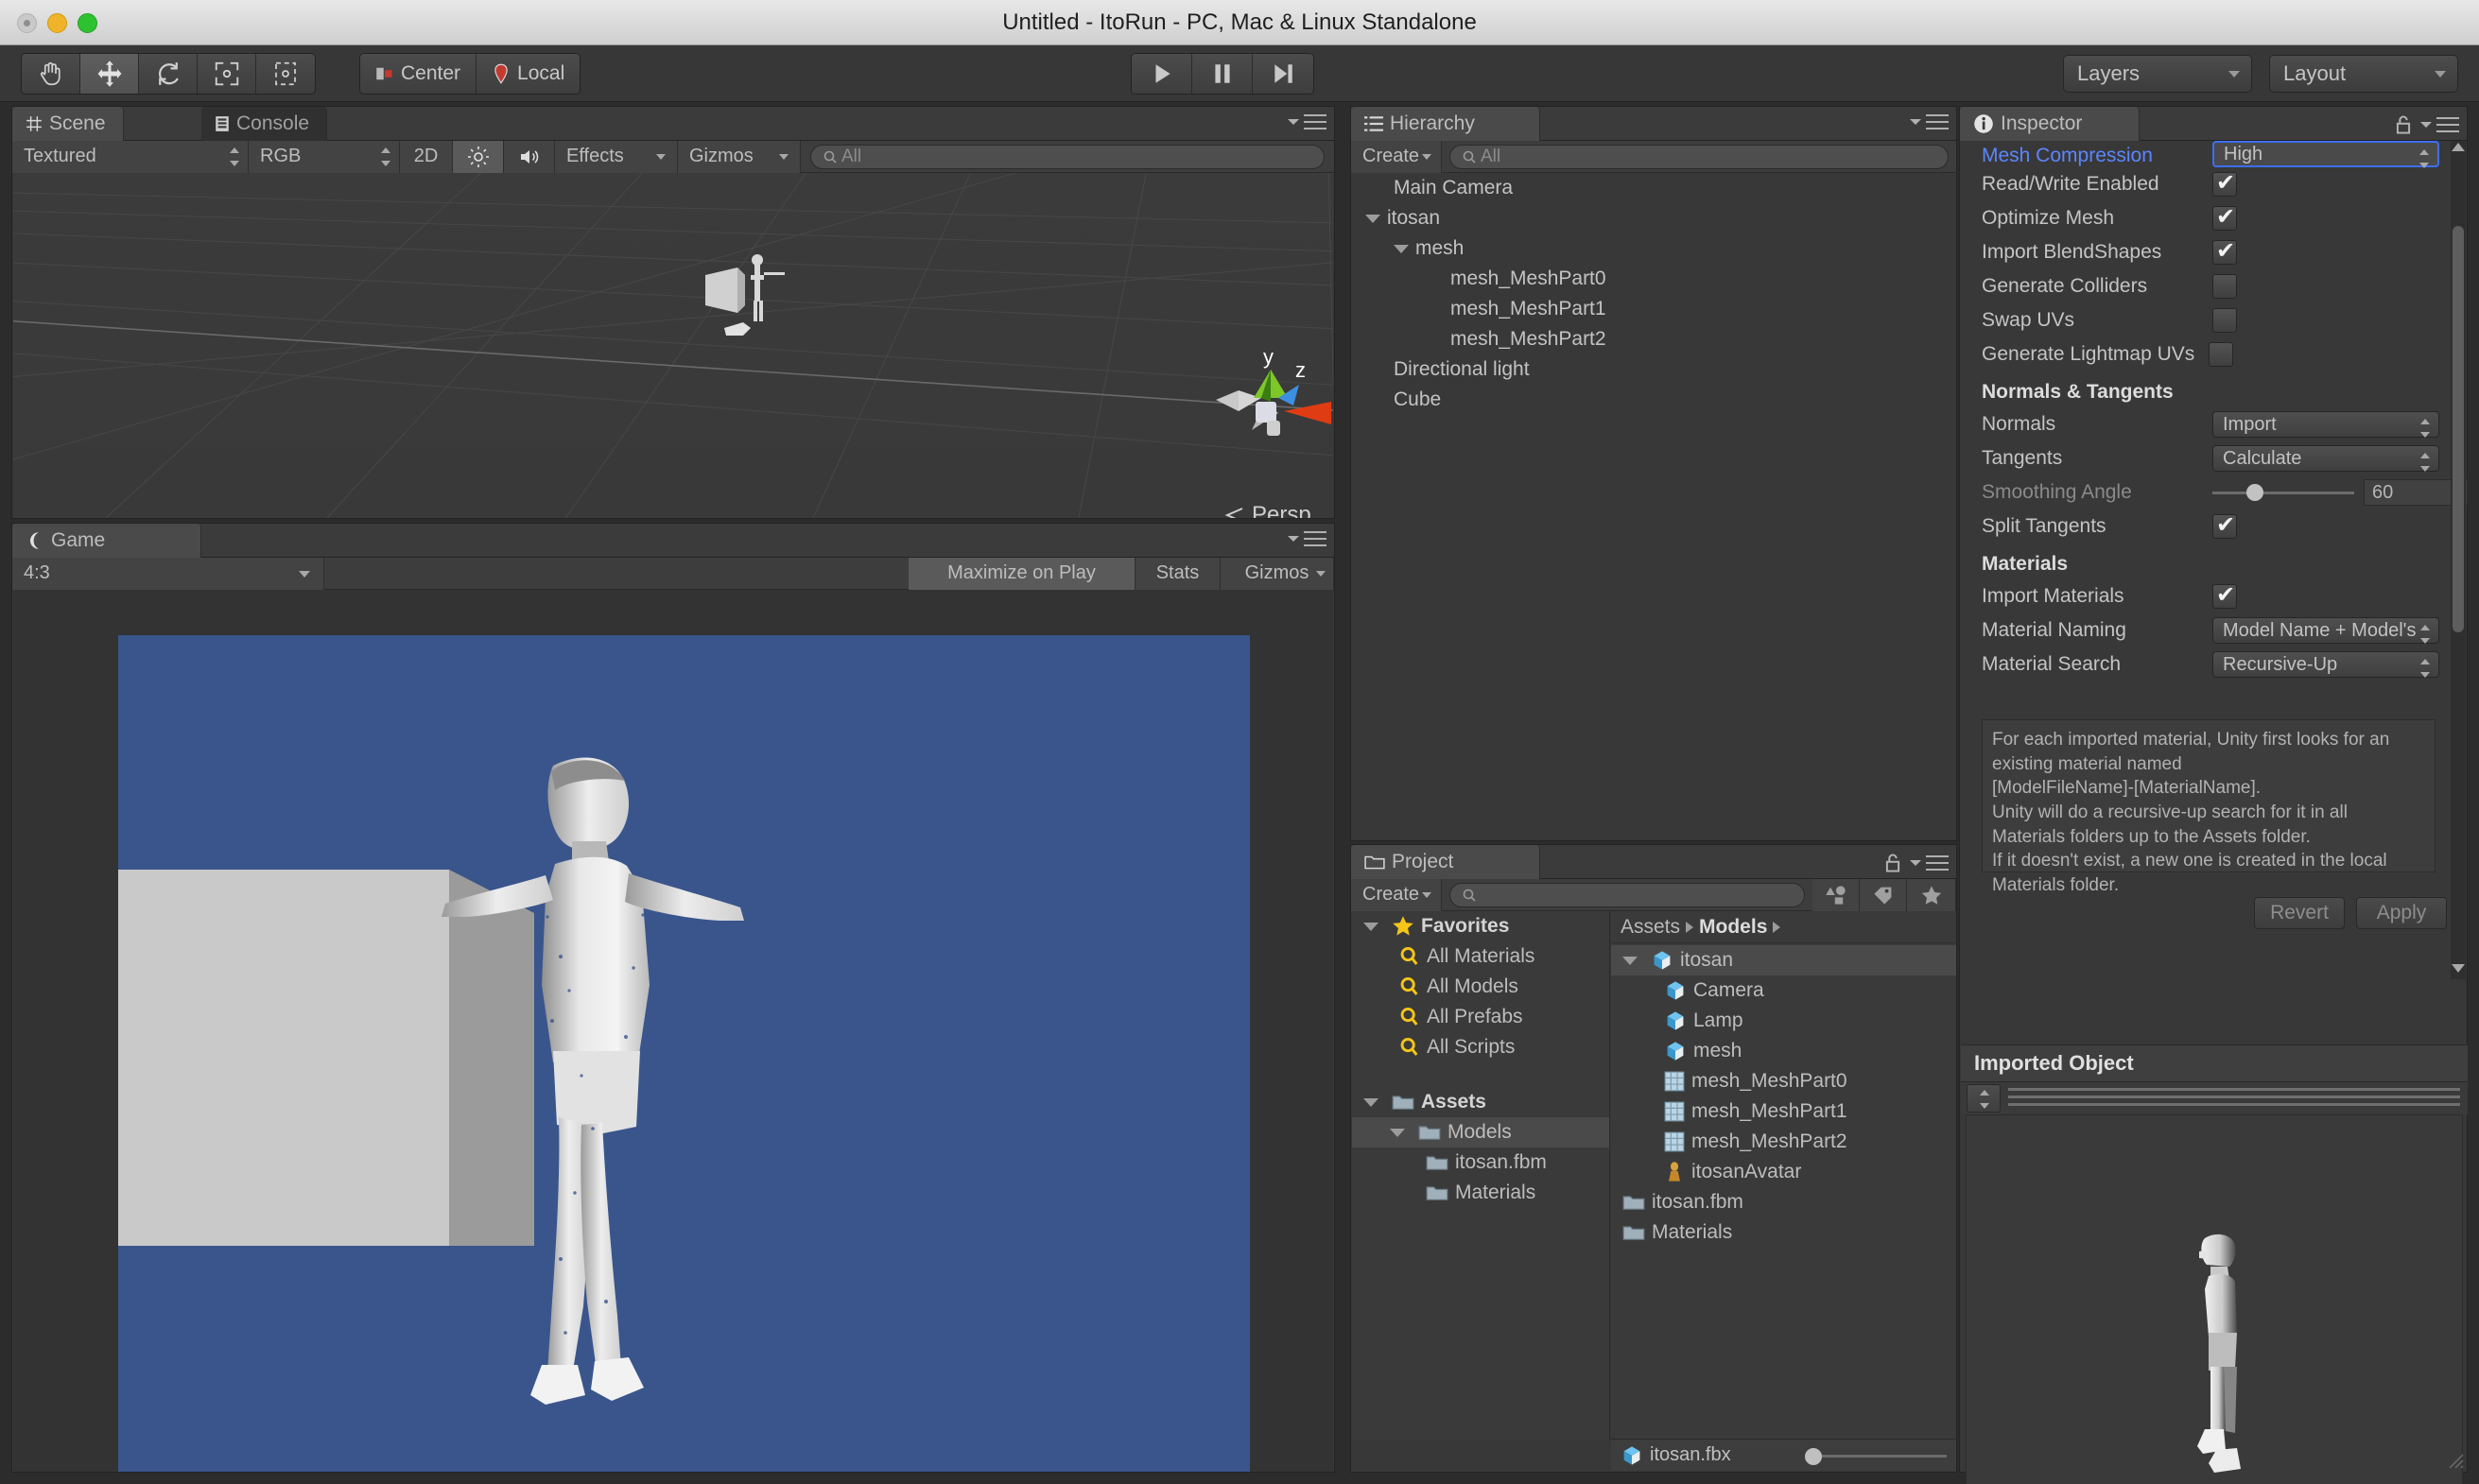  What do you see at coordinates (1876, 1456) in the screenshot?
I see `project-zoom-slider` at bounding box center [1876, 1456].